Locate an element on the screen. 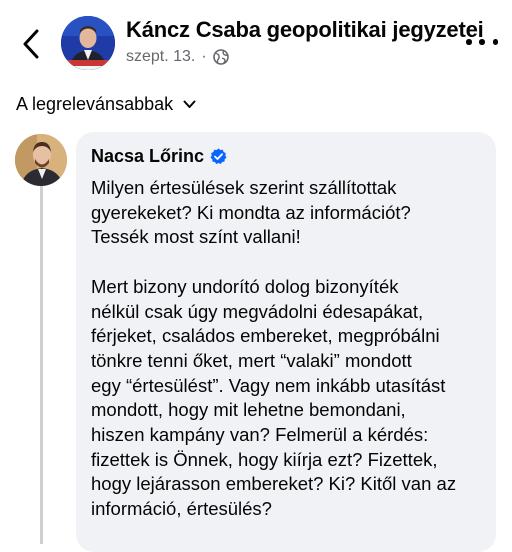 The image size is (512, 552). page-avatar-image is located at coordinates (88, 43).